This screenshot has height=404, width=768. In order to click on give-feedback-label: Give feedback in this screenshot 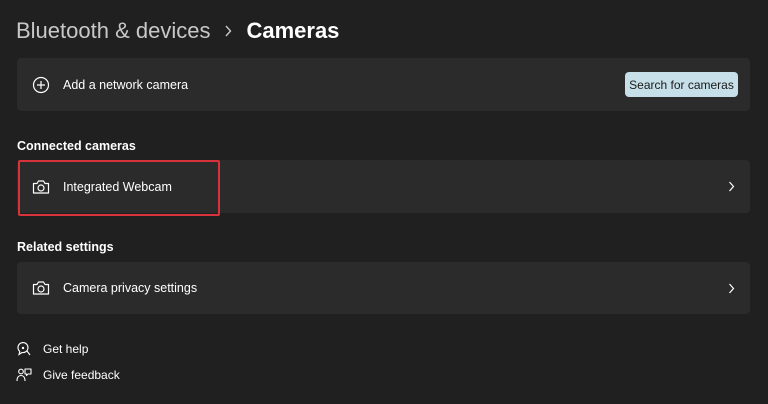, I will do `click(81, 375)`.